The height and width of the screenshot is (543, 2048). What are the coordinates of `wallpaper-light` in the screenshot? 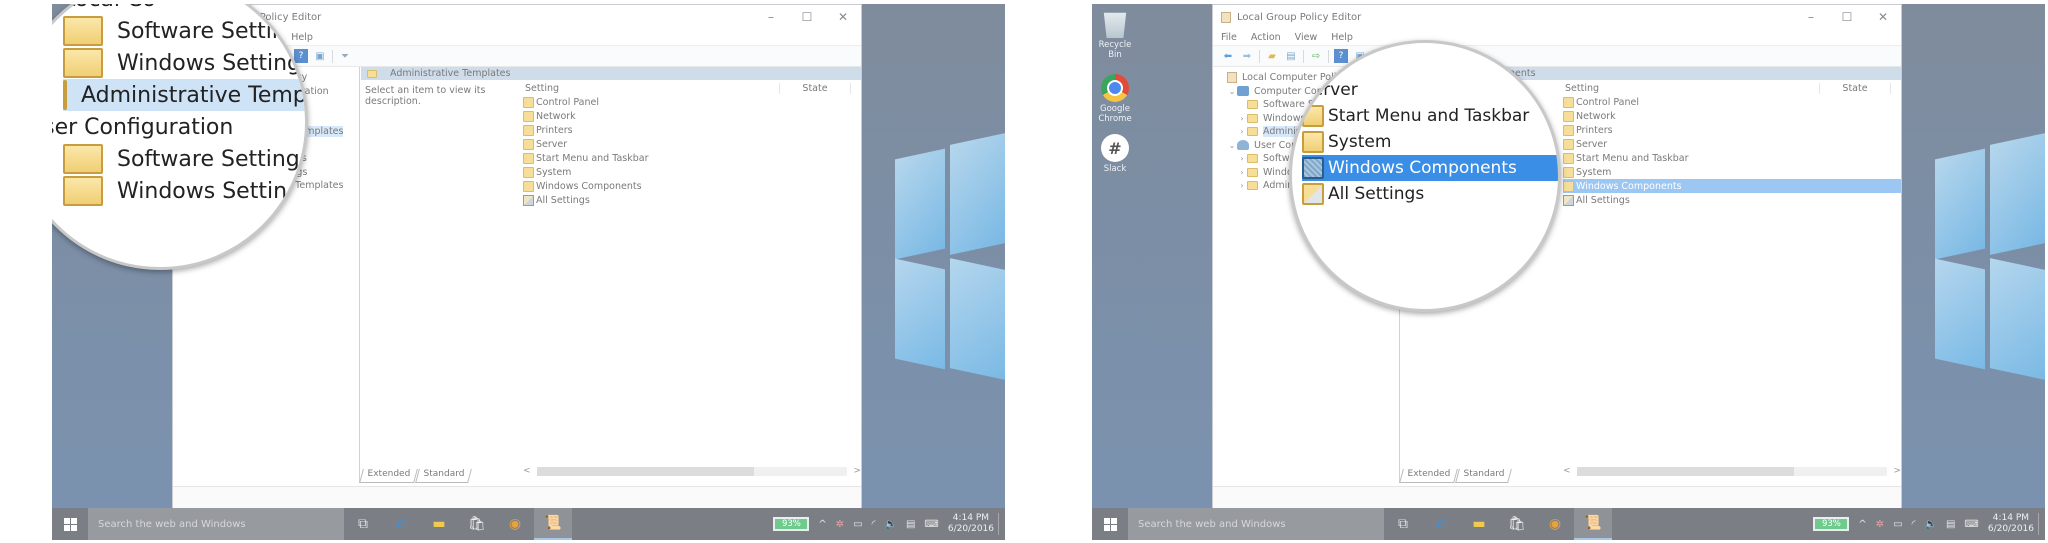 It's located at (930, 268).